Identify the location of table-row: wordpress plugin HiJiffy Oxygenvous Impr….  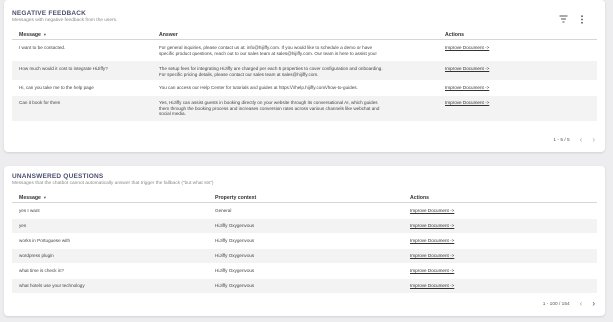
(304, 256).